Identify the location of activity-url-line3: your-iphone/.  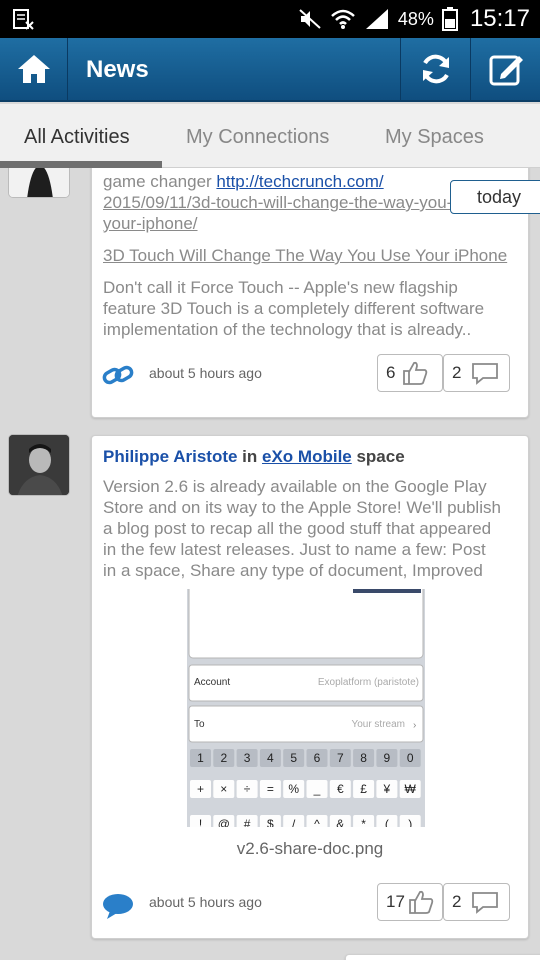
(150, 223).